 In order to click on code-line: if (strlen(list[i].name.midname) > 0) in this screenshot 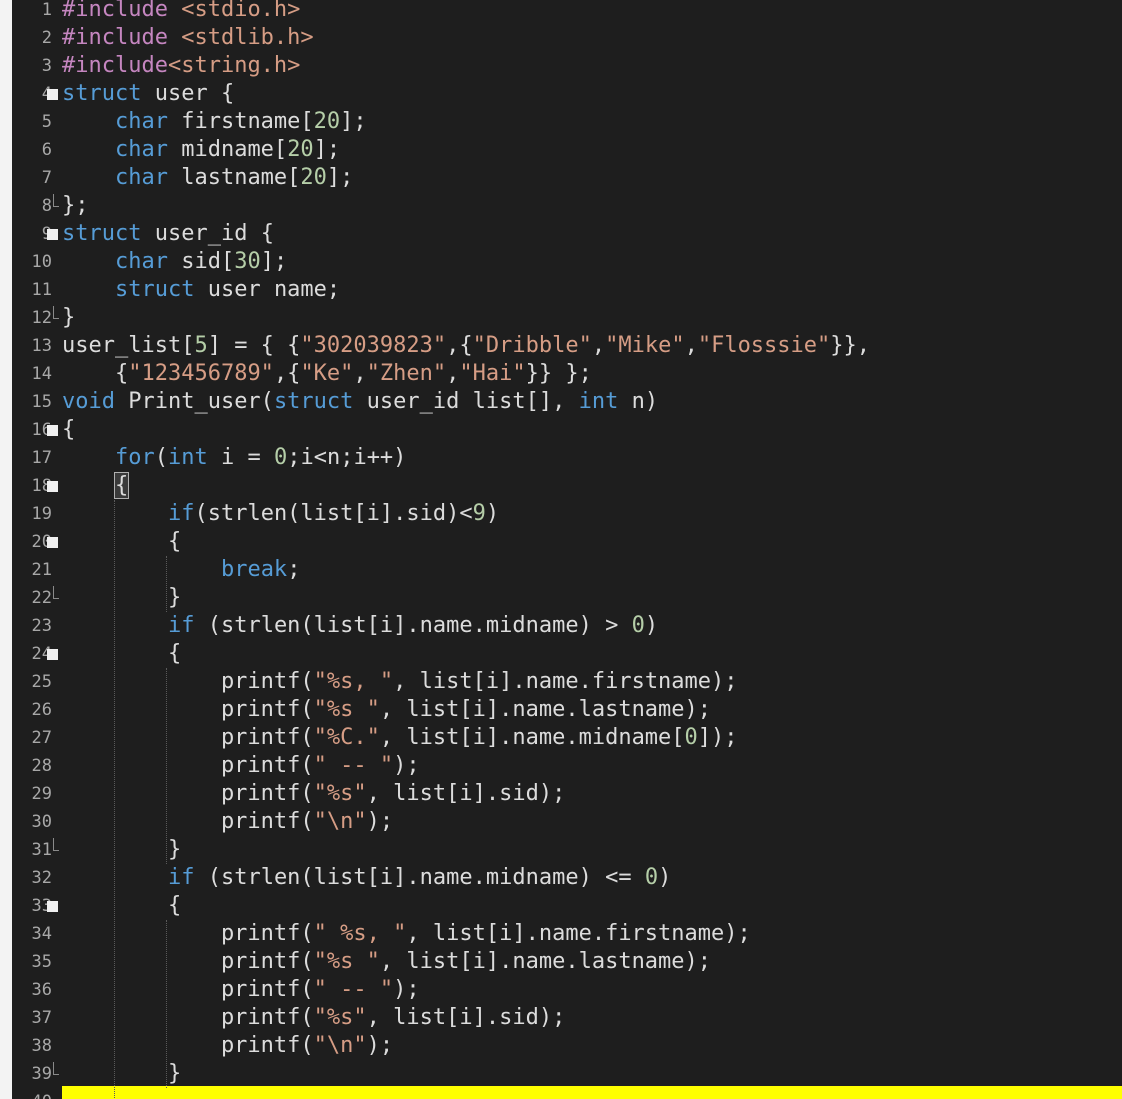, I will do `click(592, 626)`.